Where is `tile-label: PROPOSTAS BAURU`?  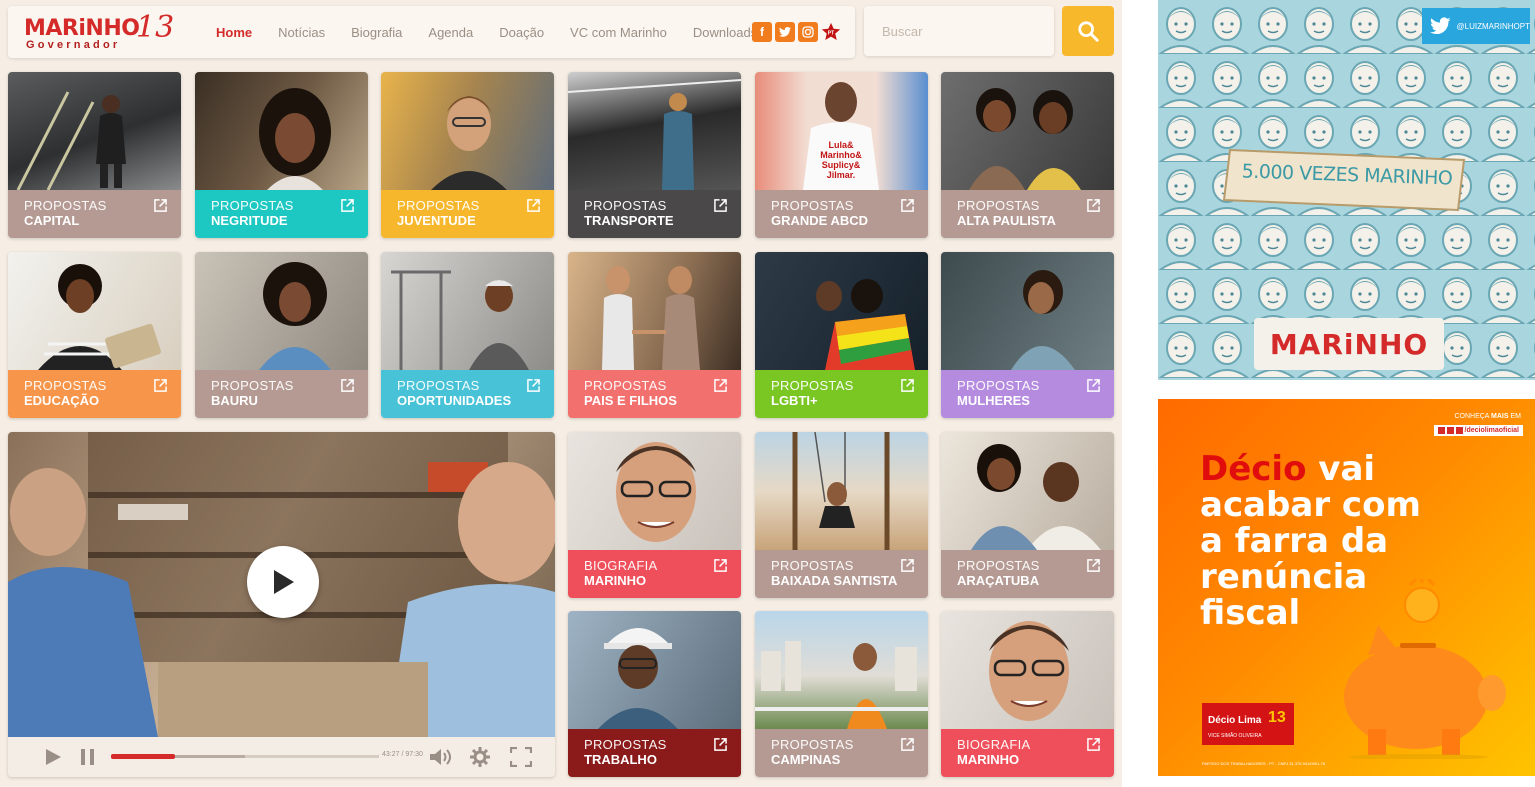
tile-label: PROPOSTAS BAURU is located at coordinates (281, 394).